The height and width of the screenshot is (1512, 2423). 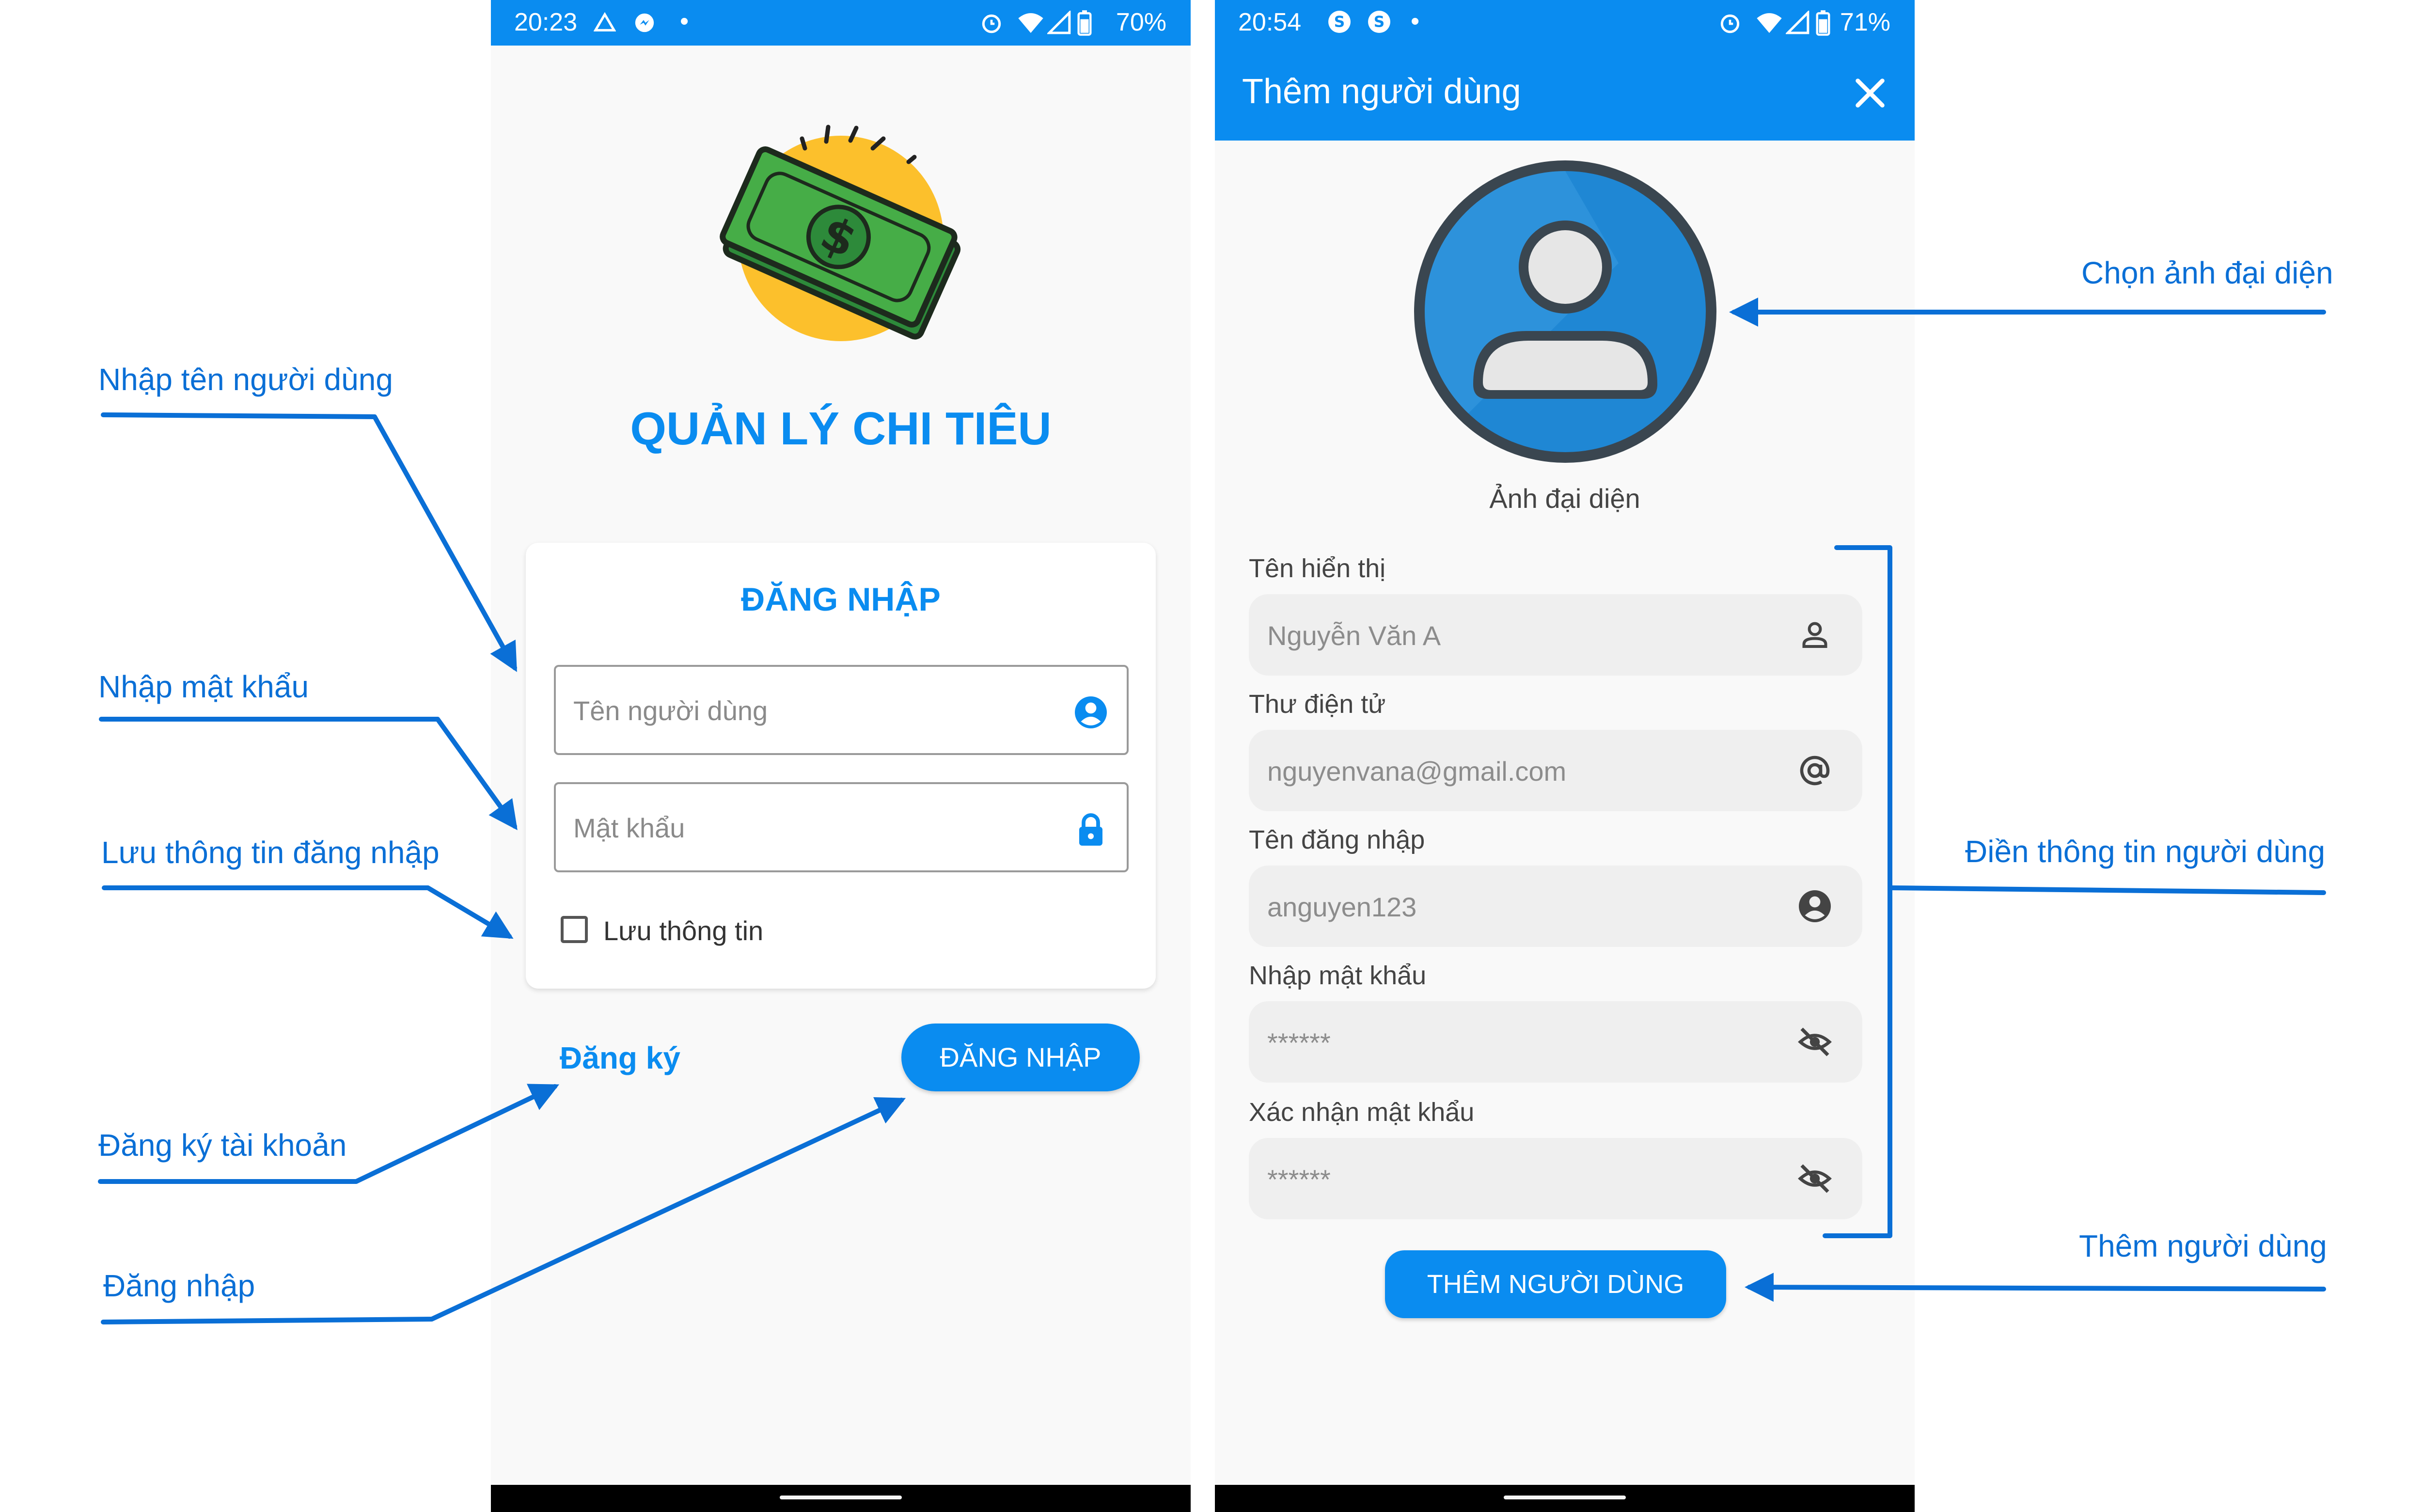 I want to click on annotation-add-user: Thêm người dùng, so click(x=2203, y=1245).